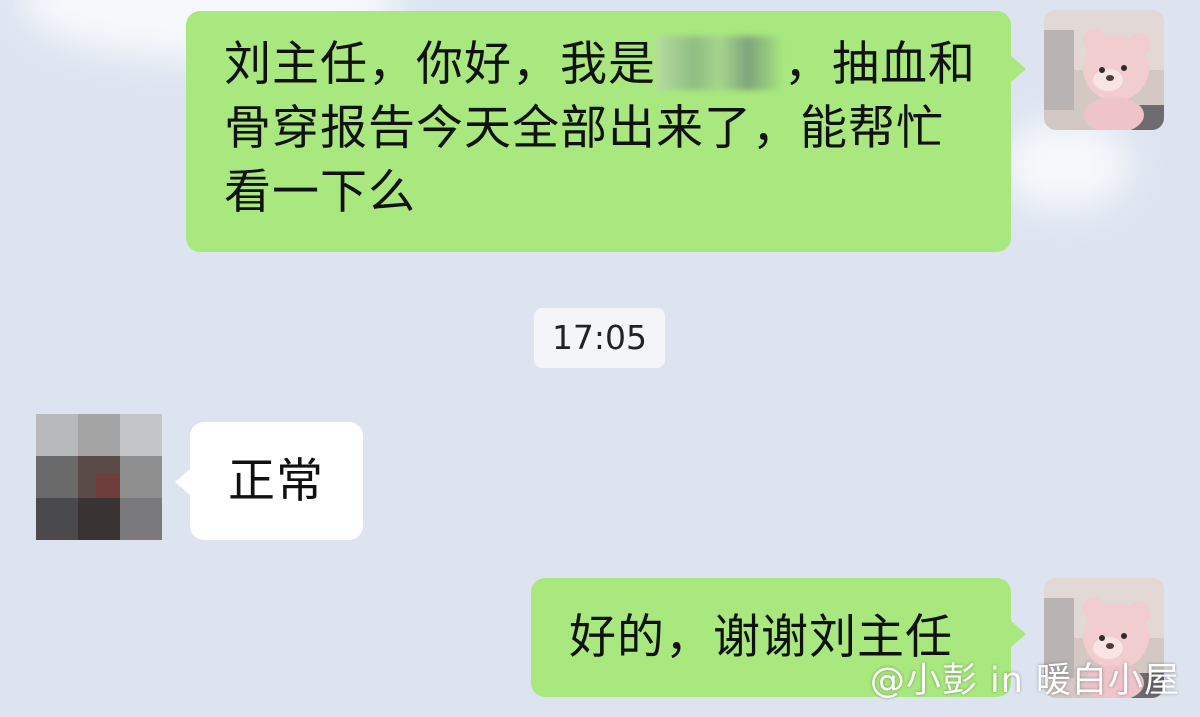 The width and height of the screenshot is (1200, 717). I want to click on my-avatar, so click(1104, 70).